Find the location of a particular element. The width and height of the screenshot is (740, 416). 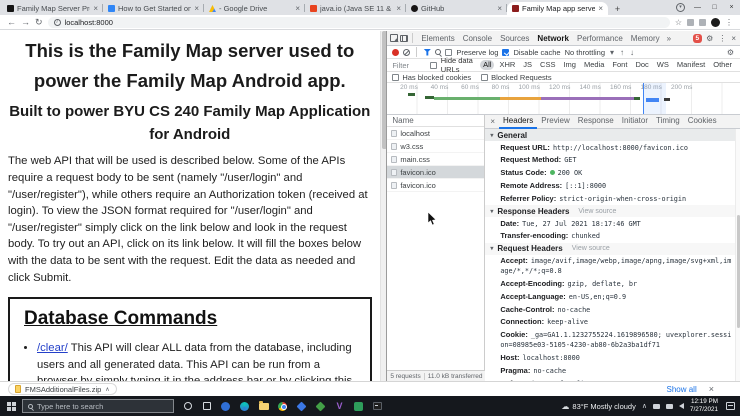

filter-pill: Other is located at coordinates (722, 65).